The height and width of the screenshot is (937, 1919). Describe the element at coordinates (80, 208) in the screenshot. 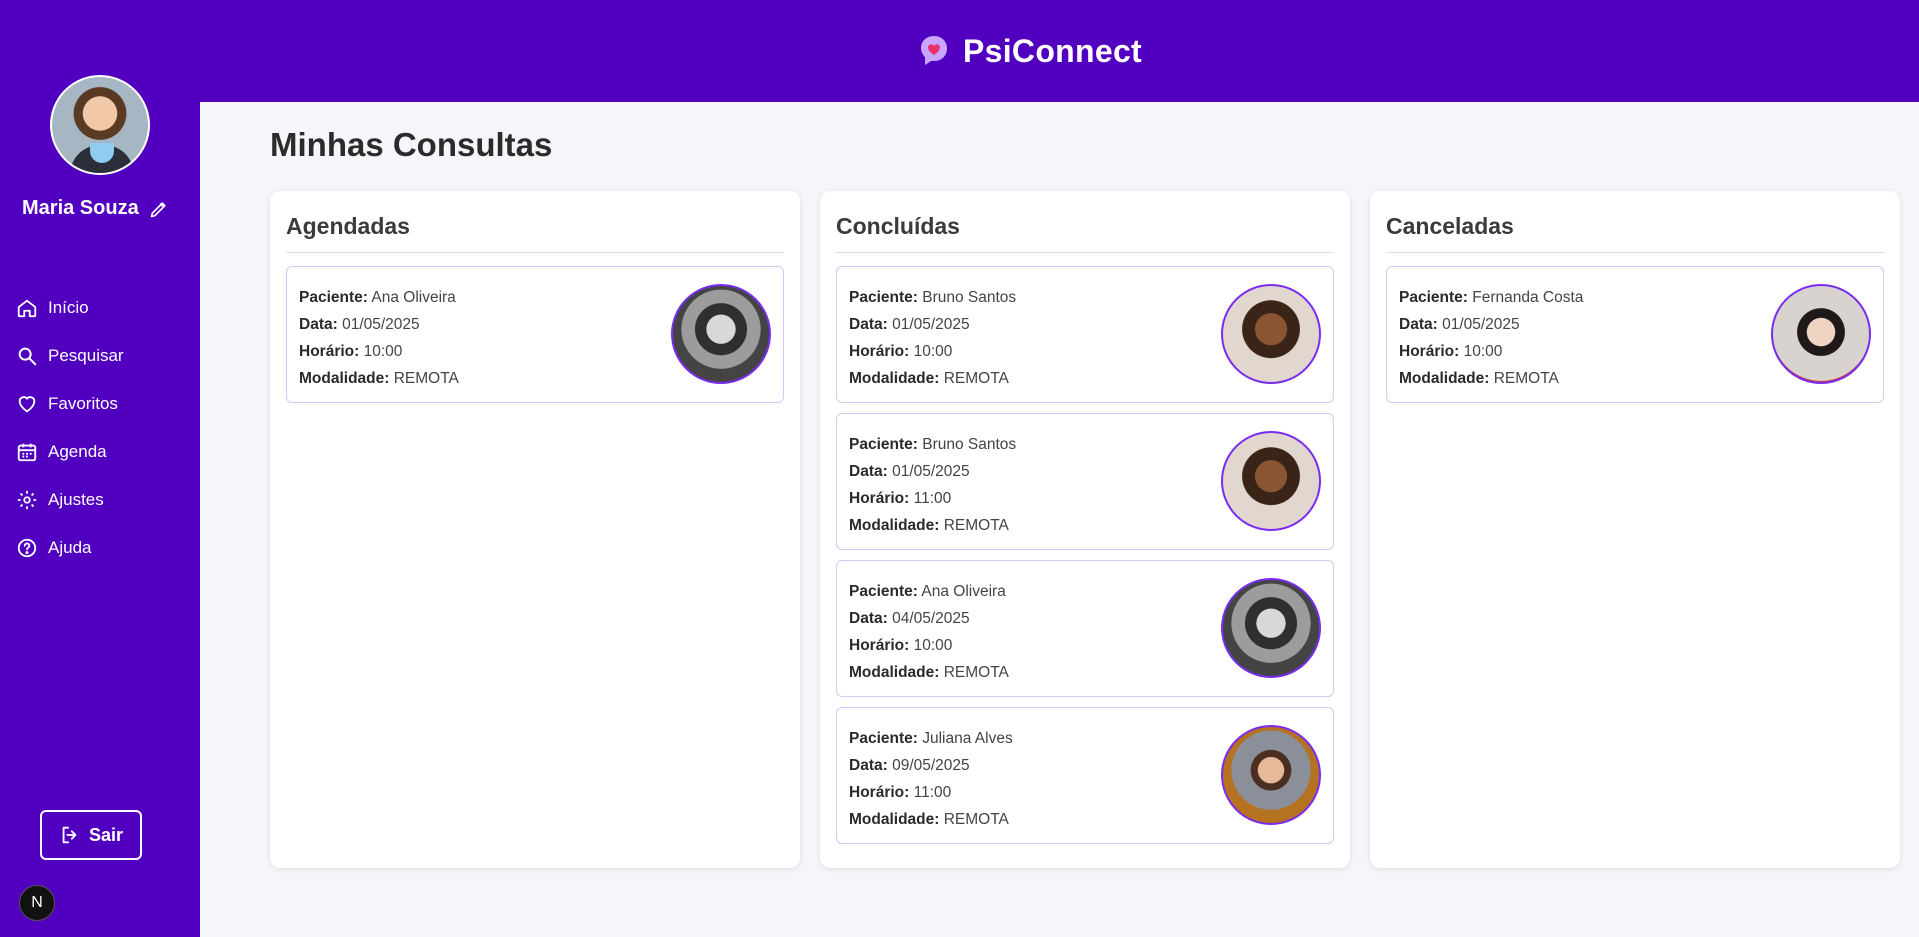

I see `user-name: Maria Souza` at that location.